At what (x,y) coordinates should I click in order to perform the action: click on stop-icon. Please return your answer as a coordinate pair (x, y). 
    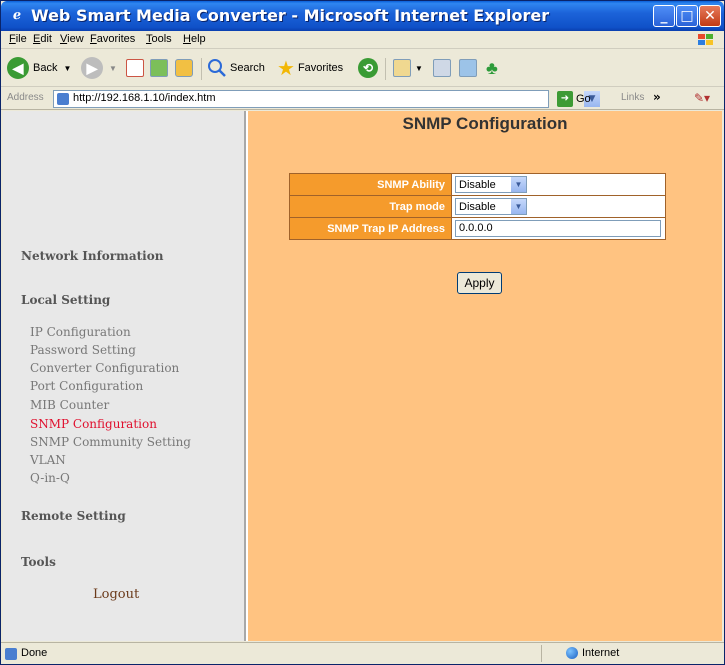
    Looking at the image, I should click on (135, 68).